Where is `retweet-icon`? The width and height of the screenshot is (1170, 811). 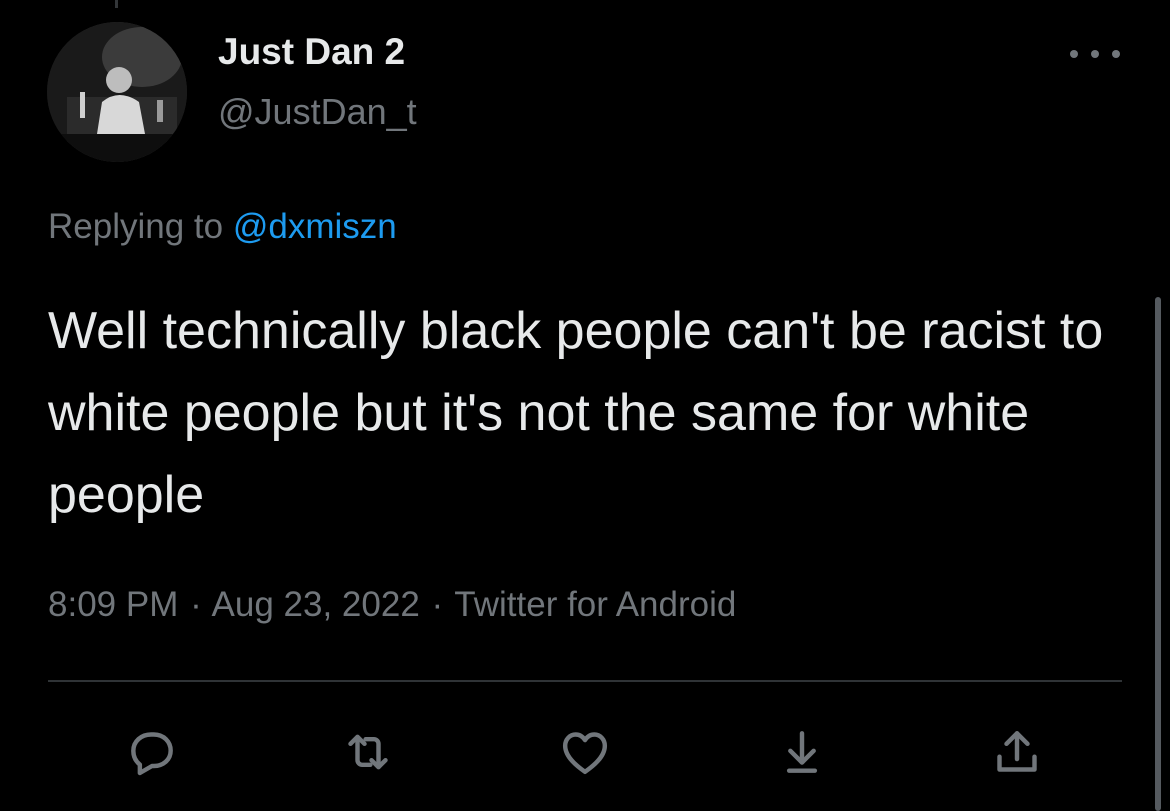 retweet-icon is located at coordinates (368, 752).